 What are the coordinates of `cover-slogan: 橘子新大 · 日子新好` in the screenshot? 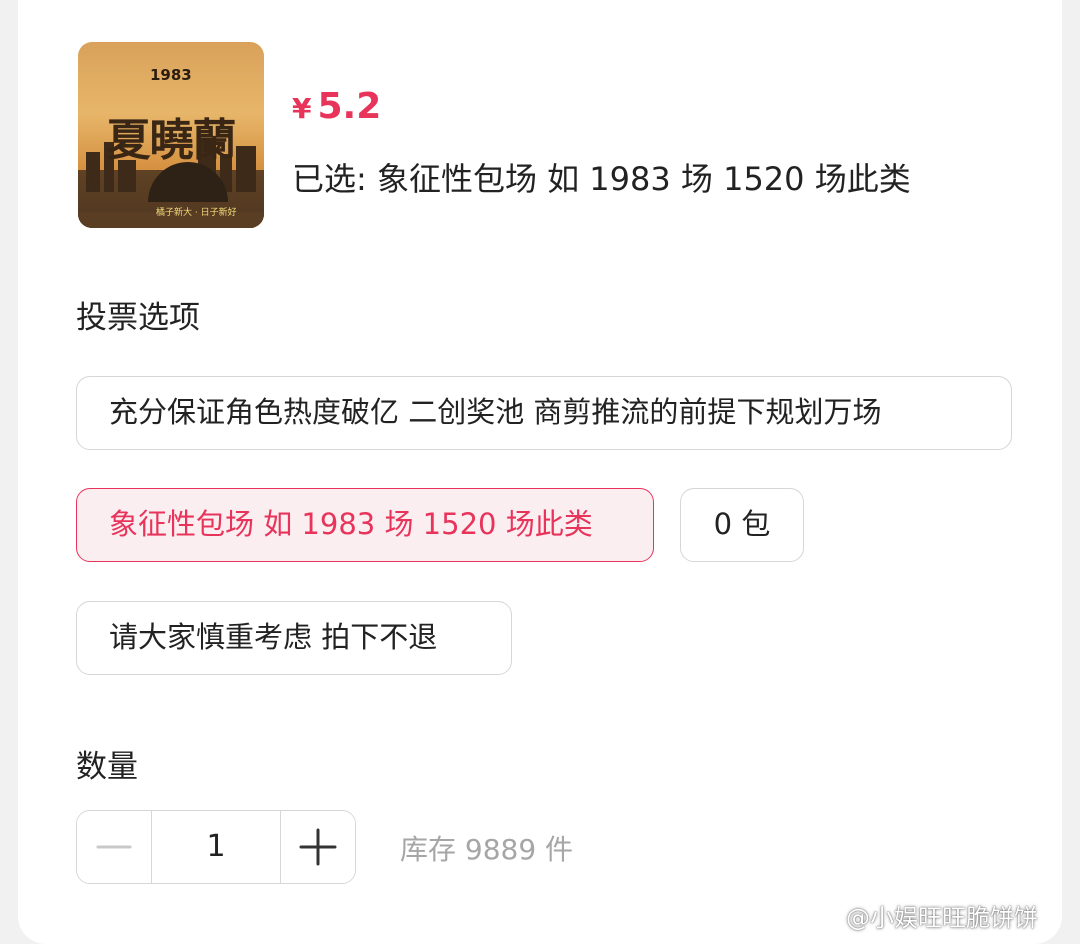 It's located at (196, 213).